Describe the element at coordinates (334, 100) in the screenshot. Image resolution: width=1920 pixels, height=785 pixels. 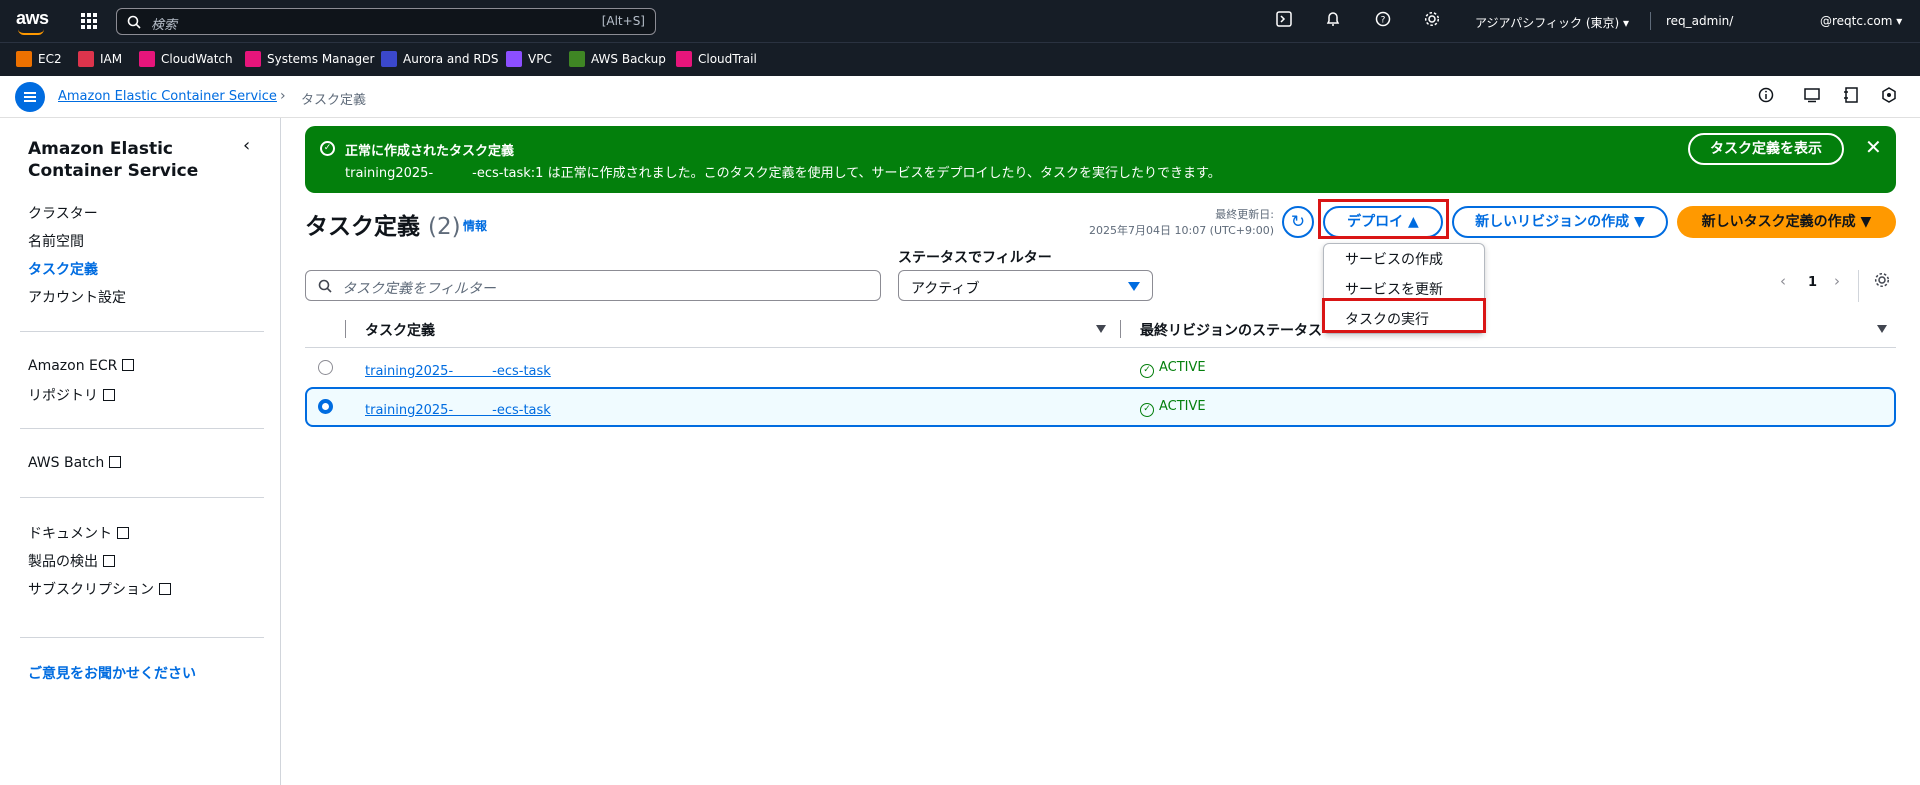
I see `breadcrumb-current: タスク定義` at that location.